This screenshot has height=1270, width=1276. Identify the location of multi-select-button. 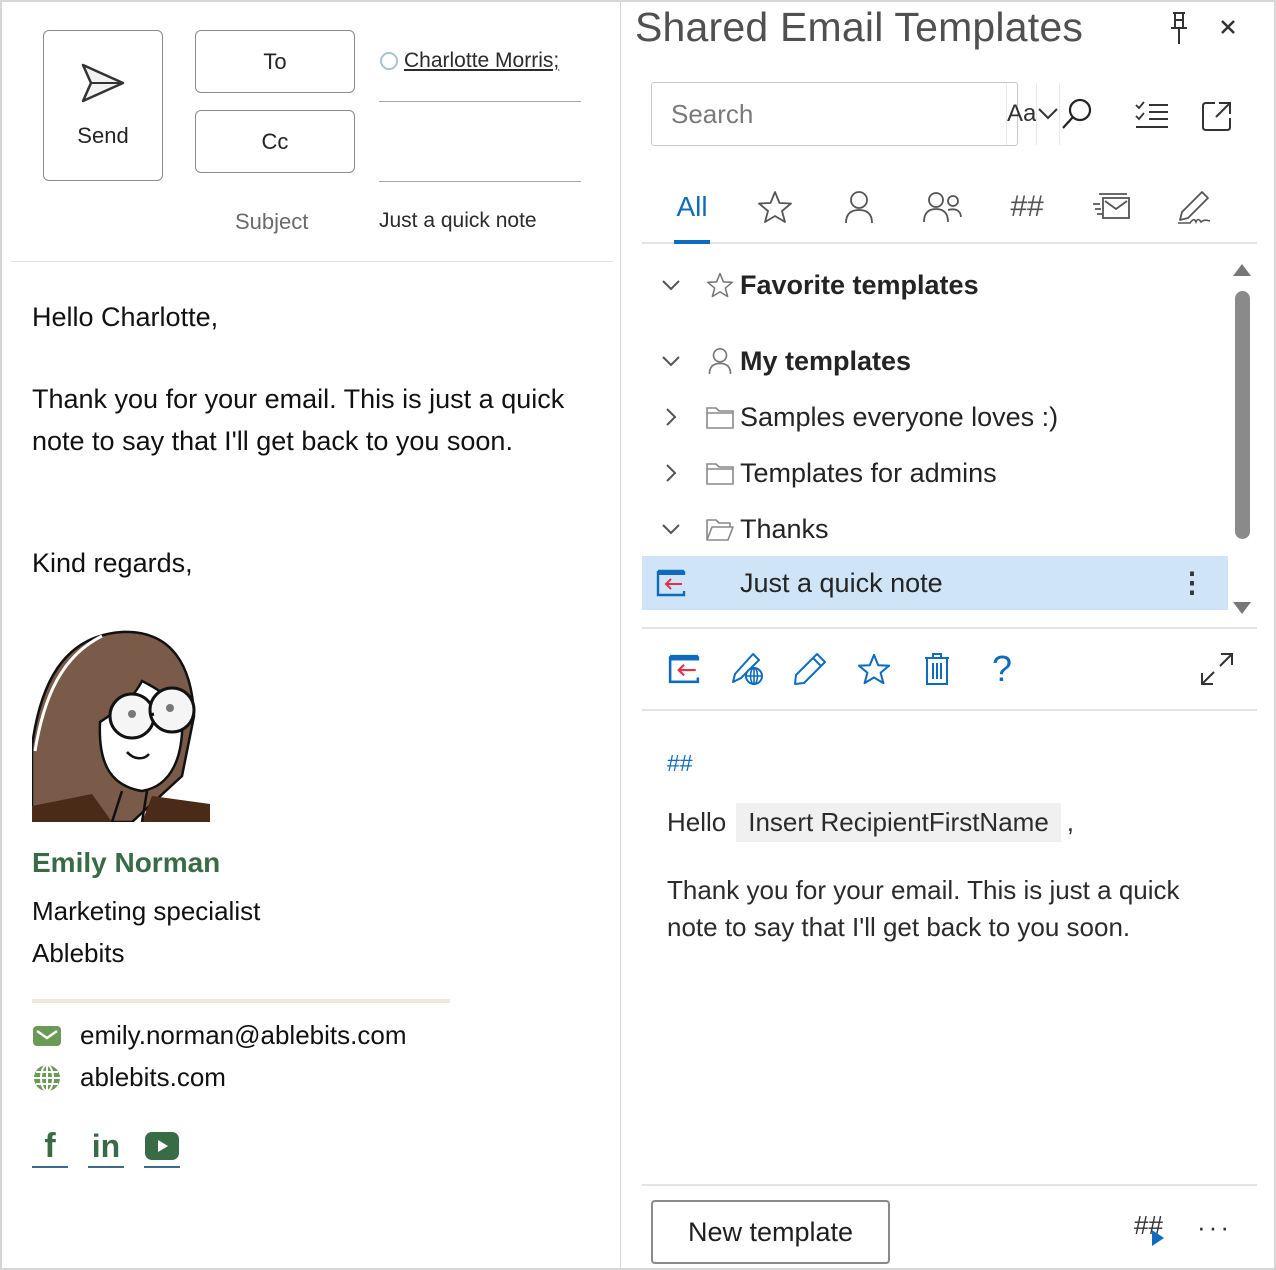
(1152, 116).